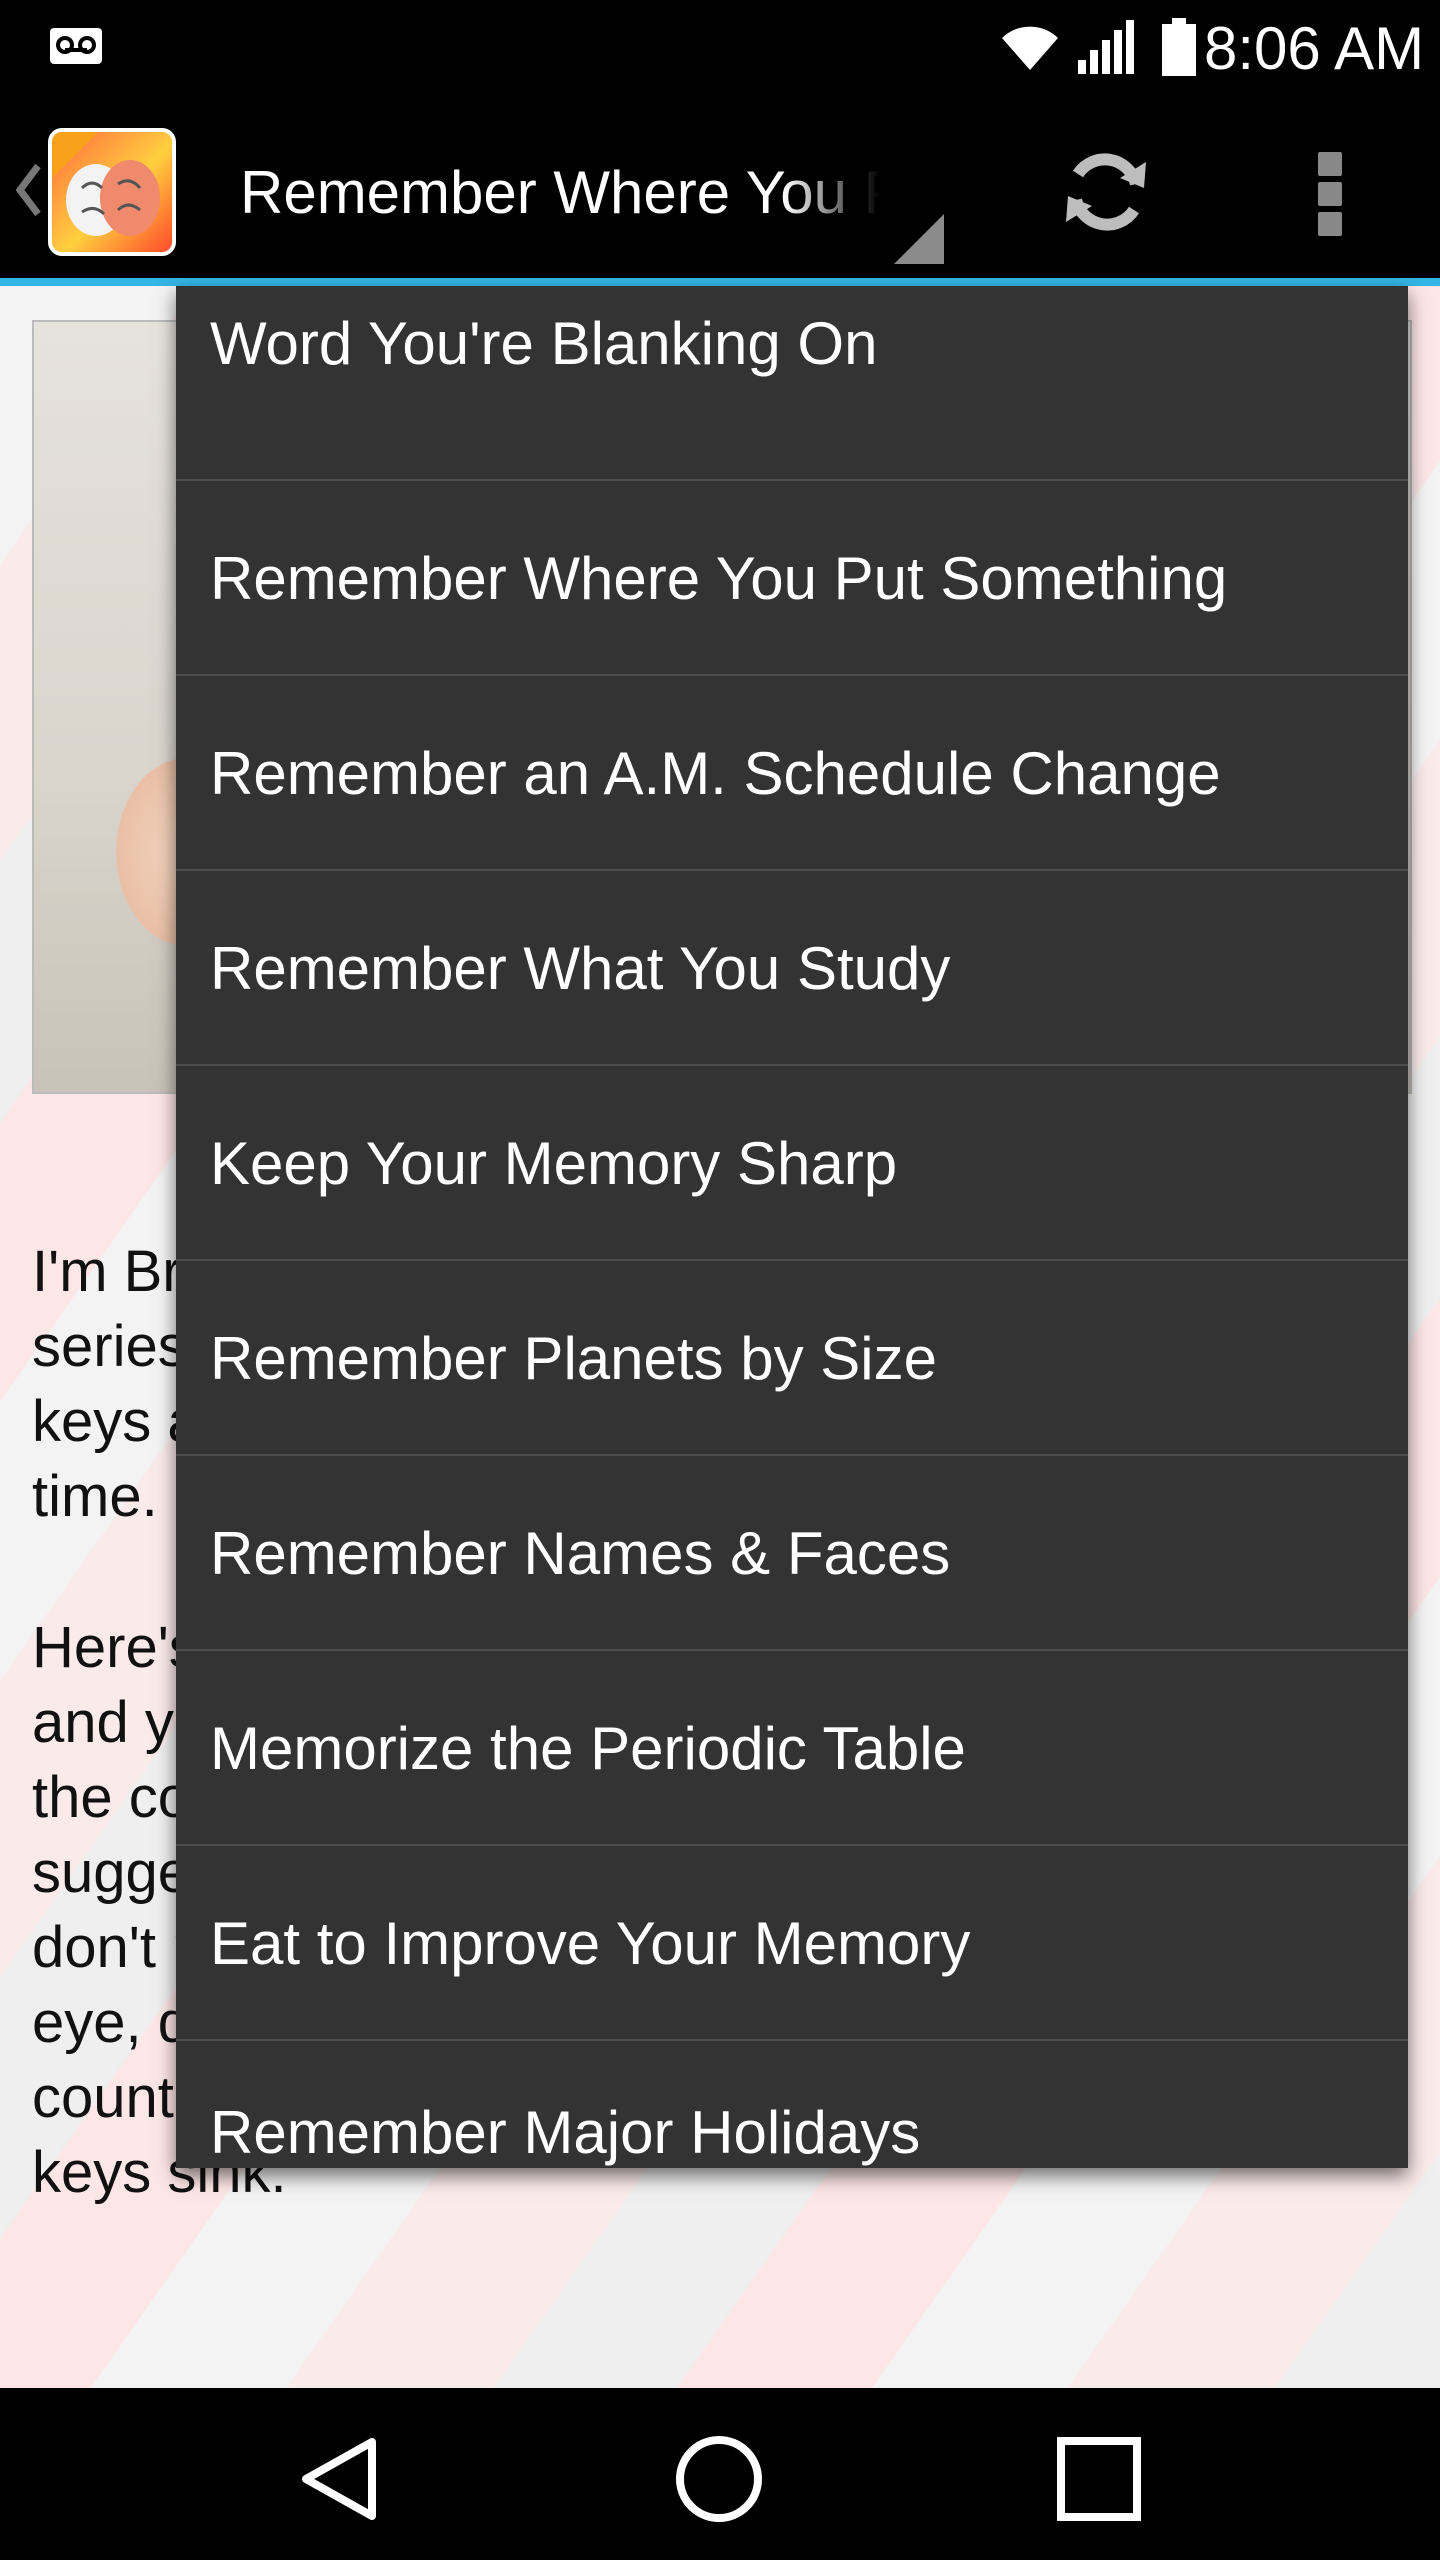 This screenshot has height=2560, width=1440. I want to click on dropdown-item-label: Remember What You Study, so click(580, 968).